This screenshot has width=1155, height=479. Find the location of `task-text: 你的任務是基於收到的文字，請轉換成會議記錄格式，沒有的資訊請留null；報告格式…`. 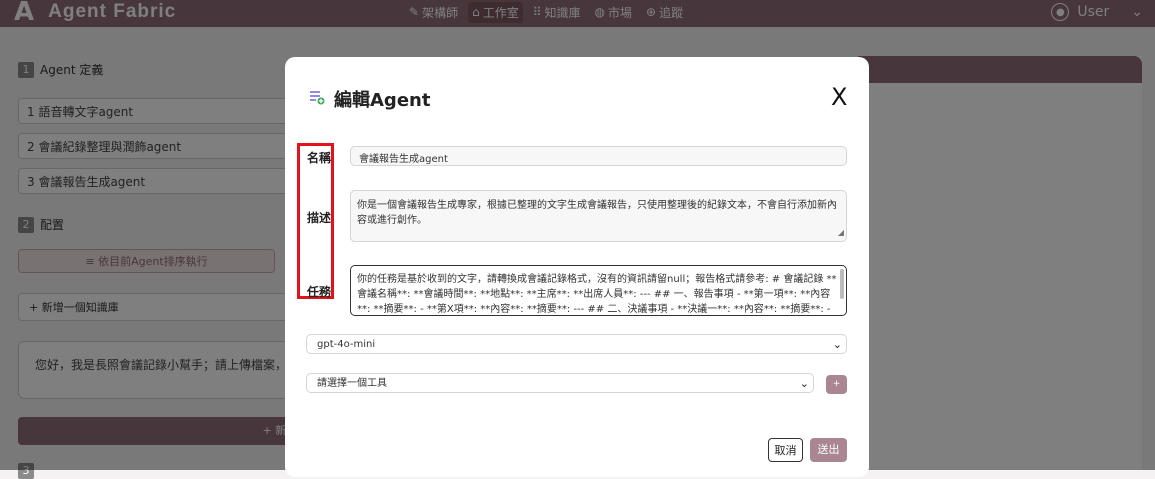

task-text: 你的任務是基於收到的文字，請轉換成會議記錄格式，沒有的資訊請留null；報告格式… is located at coordinates (597, 294).